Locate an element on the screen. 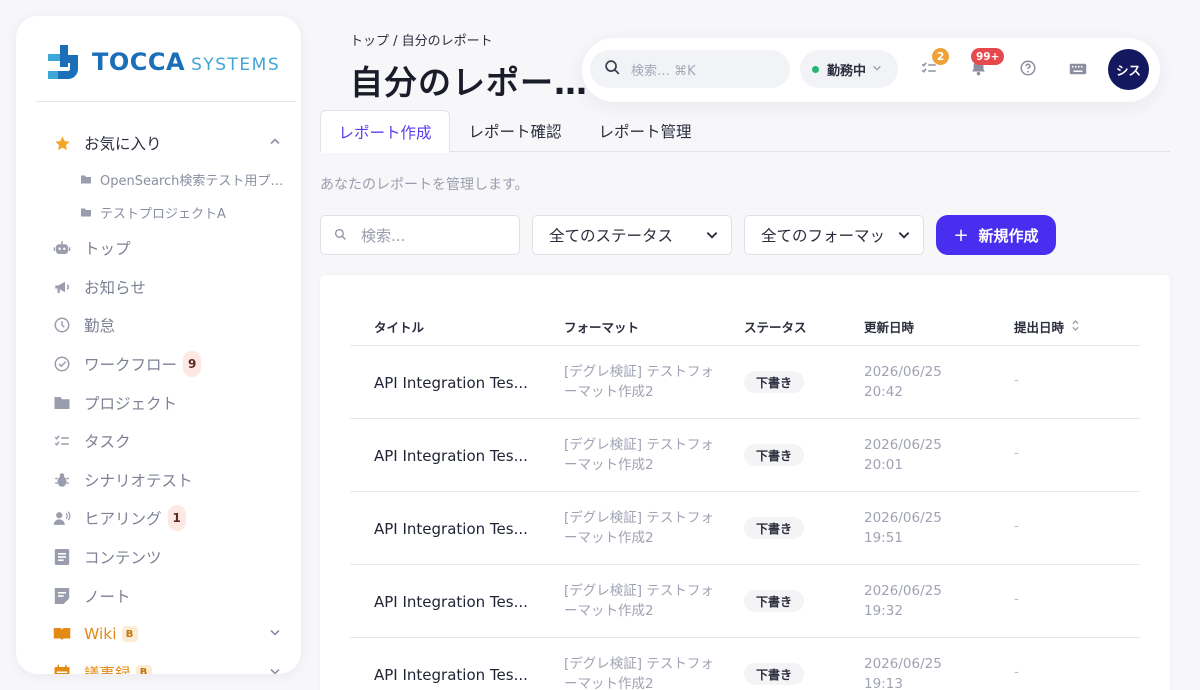 The image size is (1200, 690). sidebar-item-label: ヒアリング is located at coordinates (123, 519).